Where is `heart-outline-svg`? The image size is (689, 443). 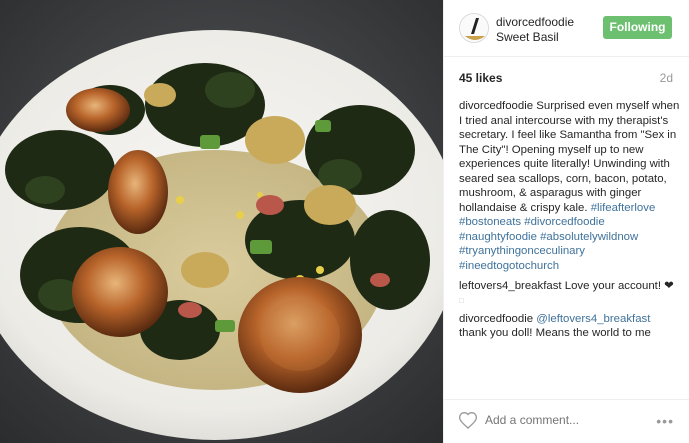
heart-outline-svg is located at coordinates (468, 420).